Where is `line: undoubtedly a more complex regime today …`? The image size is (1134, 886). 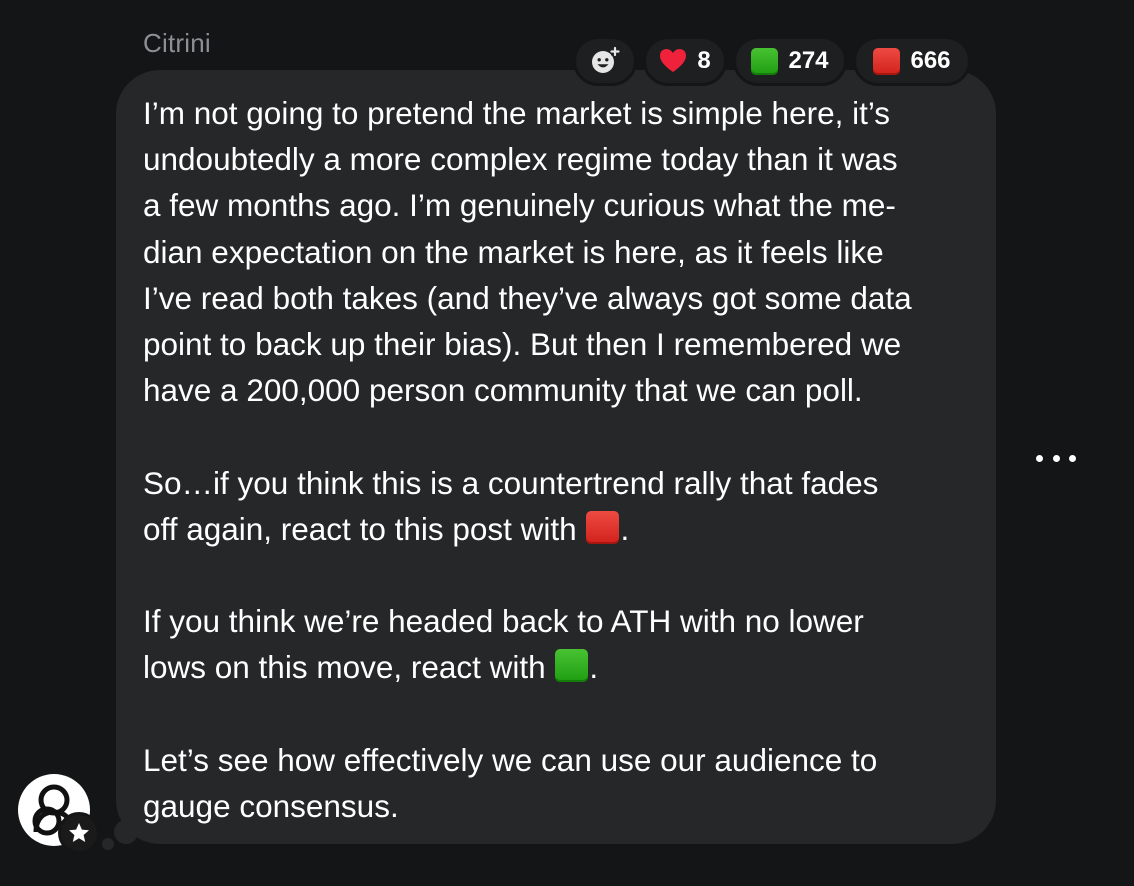
line: undoubtedly a more complex regime today … is located at coordinates (520, 159).